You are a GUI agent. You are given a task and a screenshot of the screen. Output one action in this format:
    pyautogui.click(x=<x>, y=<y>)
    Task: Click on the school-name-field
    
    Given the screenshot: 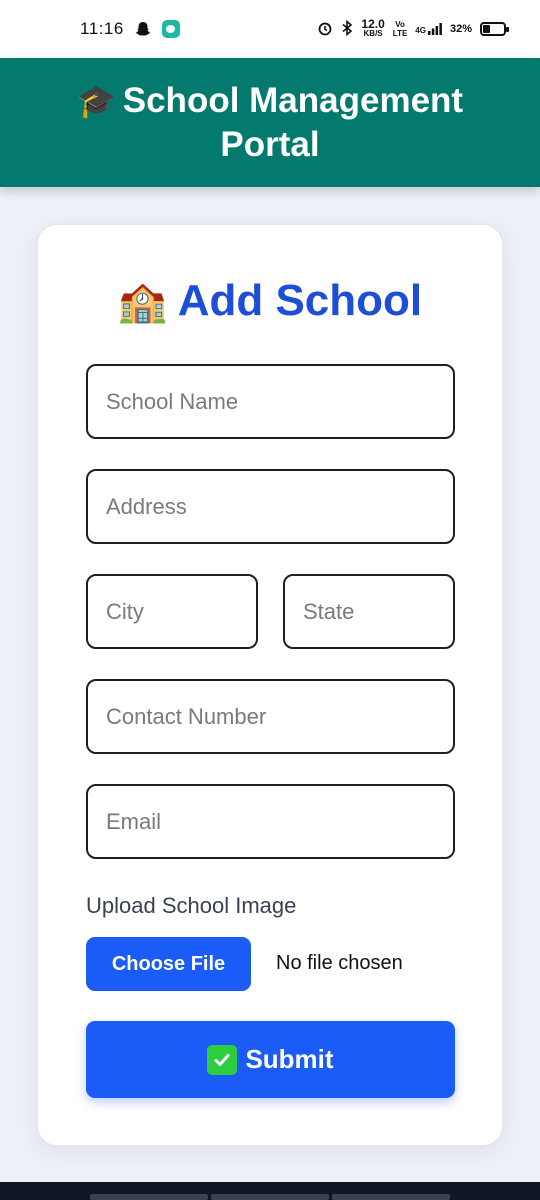 What is the action you would take?
    pyautogui.click(x=270, y=401)
    